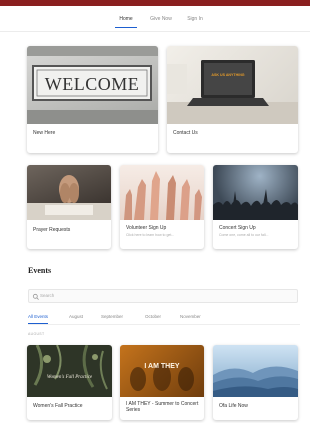 The width and height of the screenshot is (320, 423). Describe the element at coordinates (232, 85) in the screenshot. I see `laptop-image: ASK US ANYTHING` at that location.